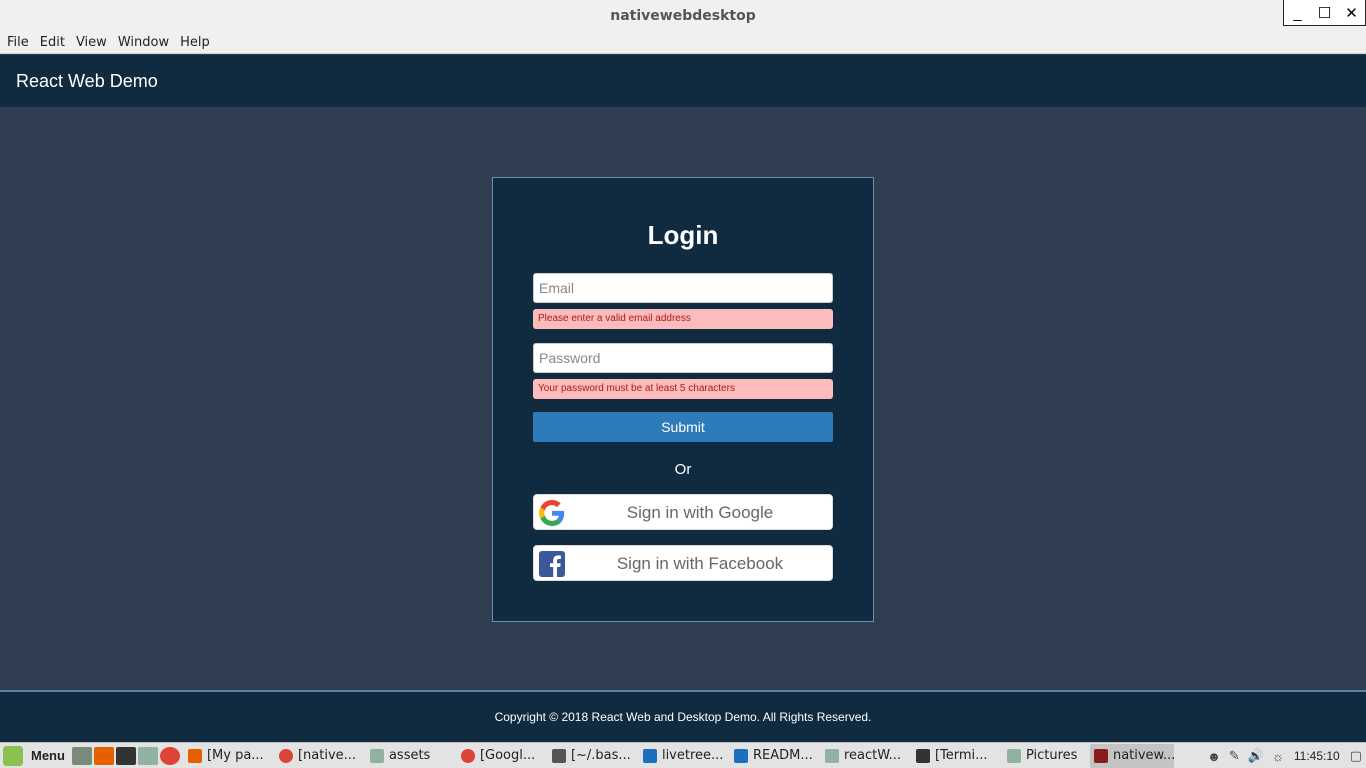  Describe the element at coordinates (1351, 13) in the screenshot. I see `close-button: ✕` at that location.